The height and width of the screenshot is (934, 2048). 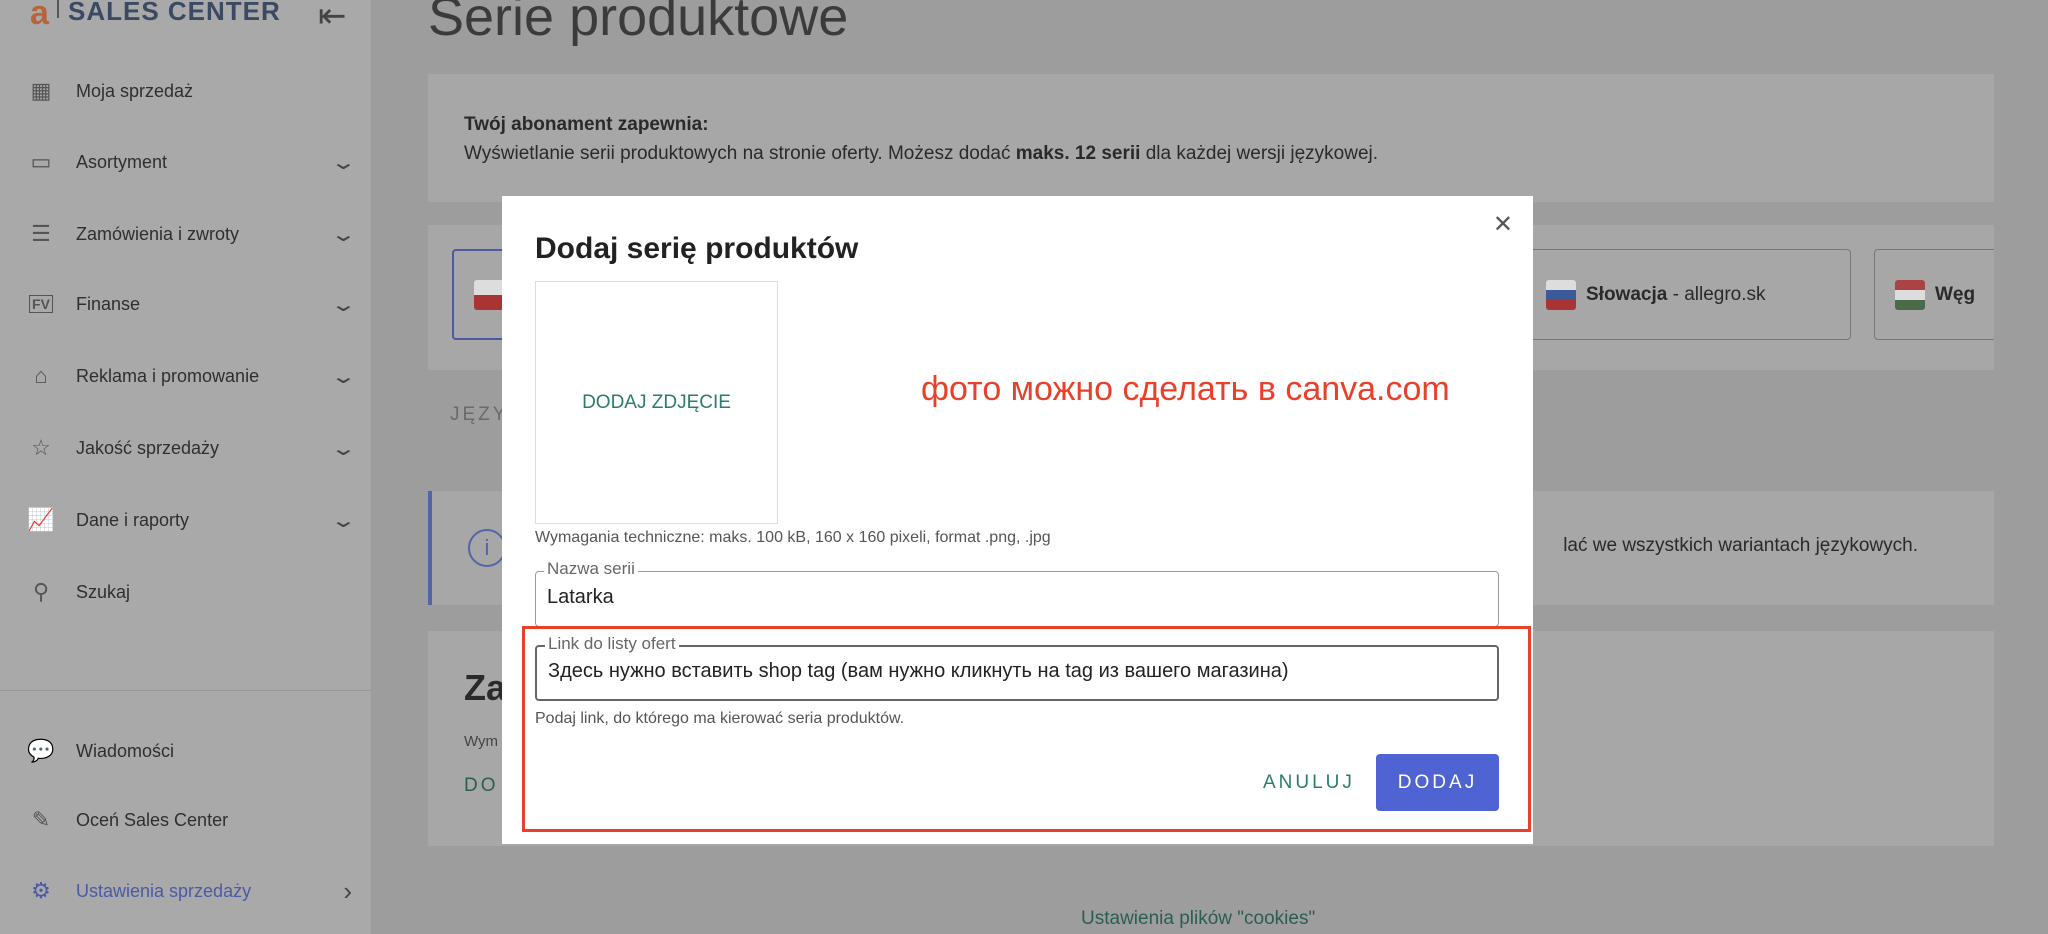 What do you see at coordinates (638, 23) in the screenshot?
I see `page-title: Serie produktowe` at bounding box center [638, 23].